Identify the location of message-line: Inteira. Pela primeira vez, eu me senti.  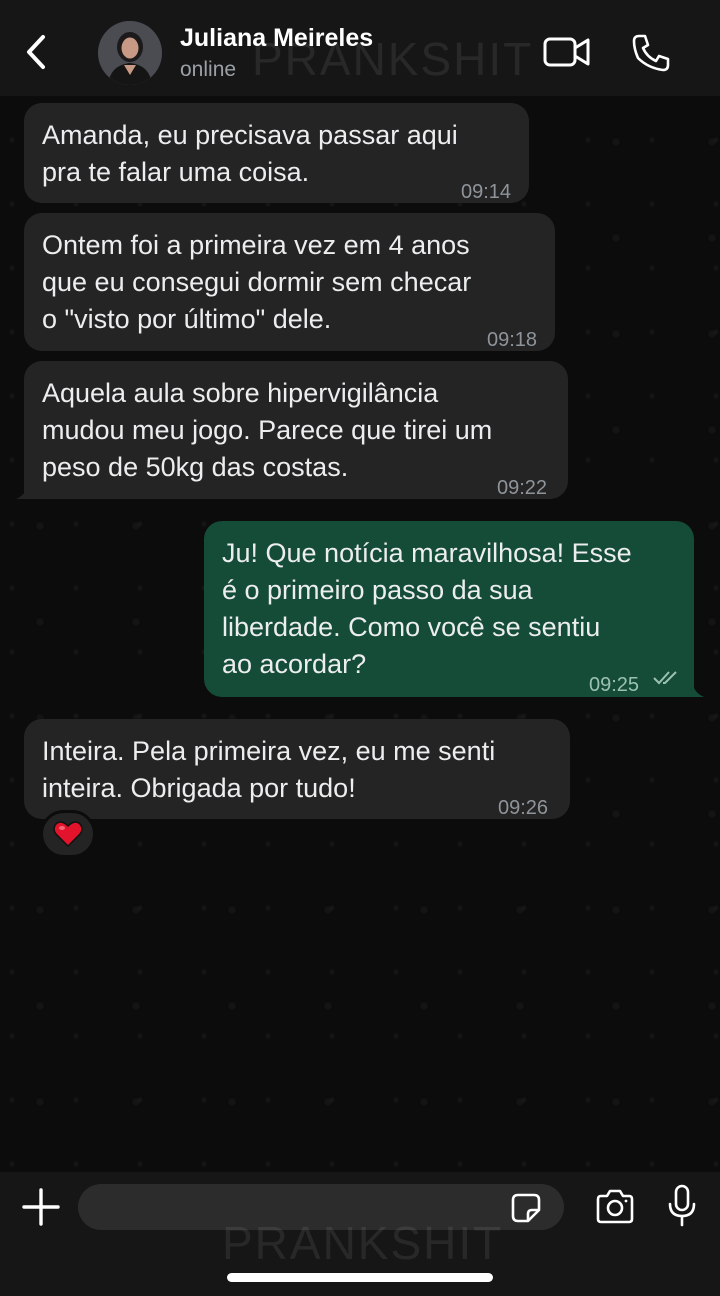
(269, 751).